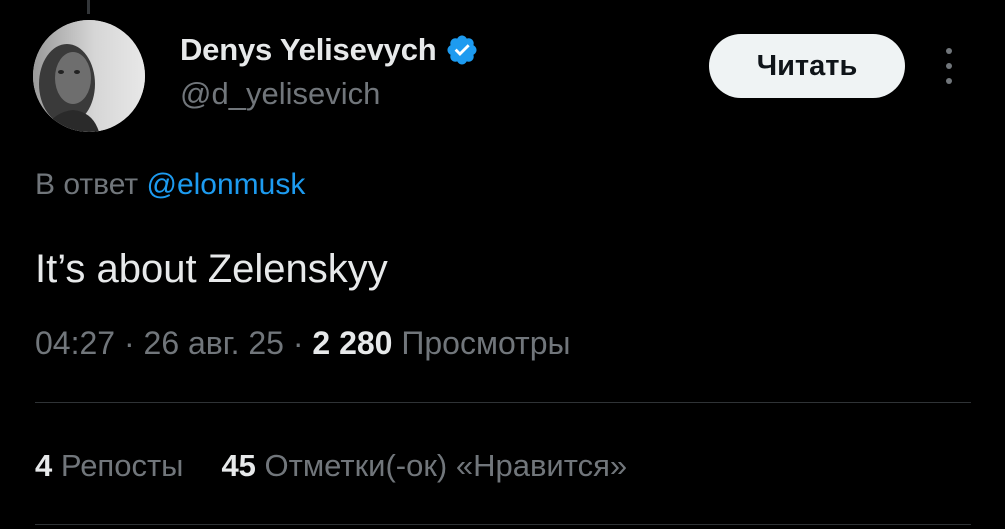  I want to click on likes-stat: 45 Отметки(-ок) «Нравится», so click(424, 466).